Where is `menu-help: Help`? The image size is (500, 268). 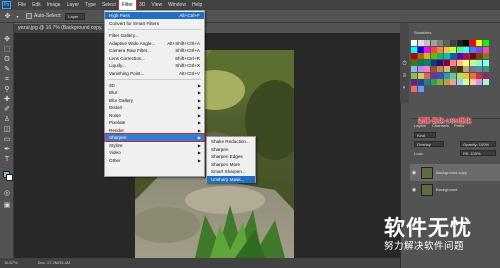 menu-help: Help is located at coordinates (197, 5).